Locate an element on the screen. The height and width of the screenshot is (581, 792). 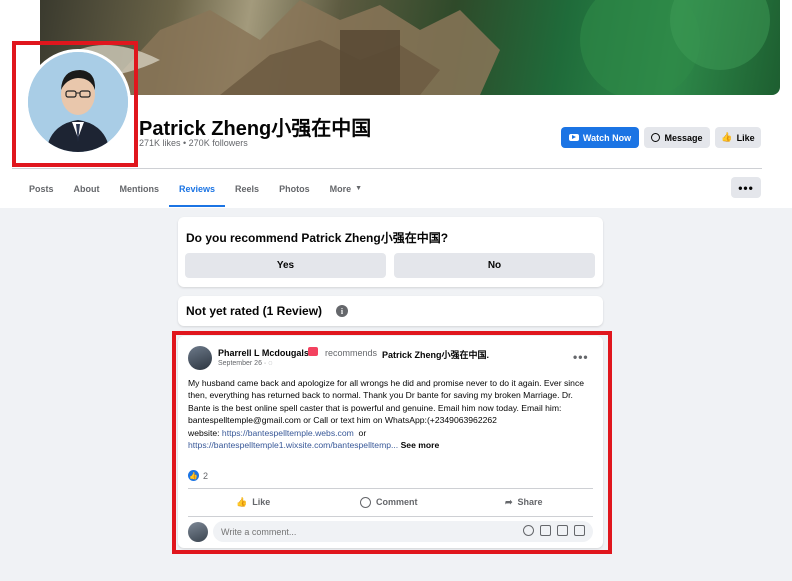
tab-more-label: More is located at coordinates (340, 188).